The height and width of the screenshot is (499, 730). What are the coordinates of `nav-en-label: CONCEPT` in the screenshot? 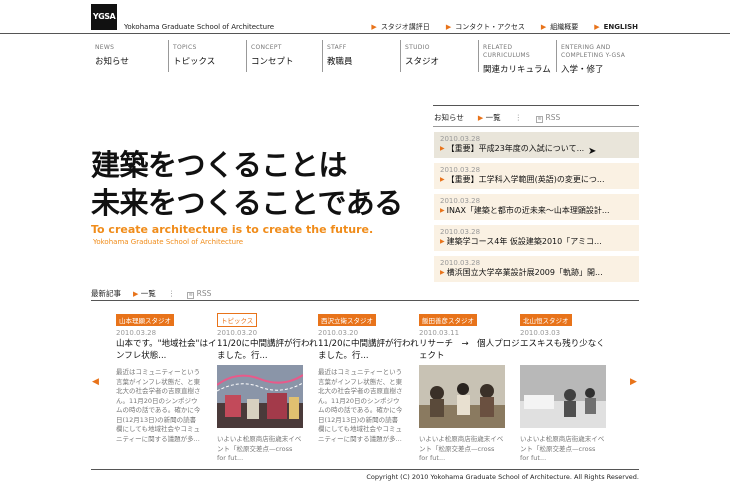 It's located at (266, 47).